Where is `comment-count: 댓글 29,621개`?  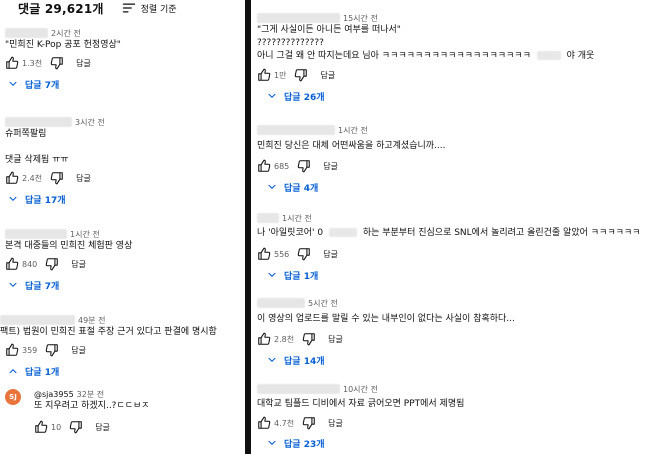 comment-count: 댓글 29,621개 is located at coordinates (61, 8).